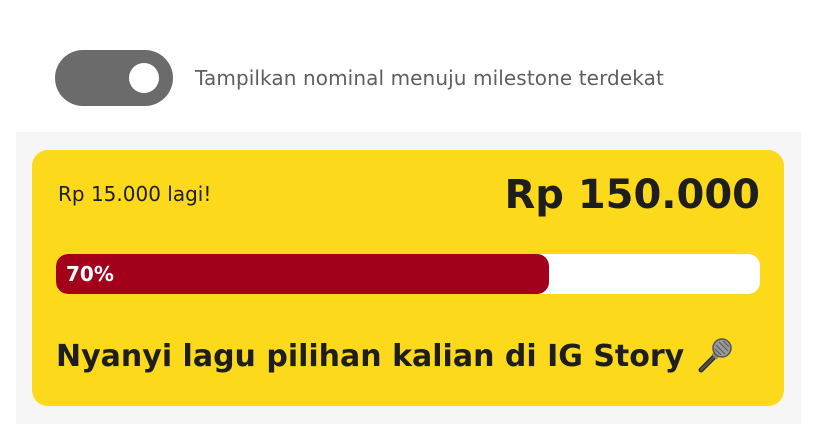 The image size is (818, 446). I want to click on microphone-icon, so click(714, 356).